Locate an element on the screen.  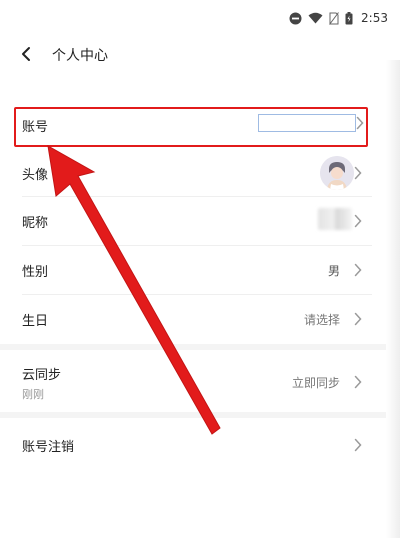
delete-account-label: 账号注销 is located at coordinates (48, 447).